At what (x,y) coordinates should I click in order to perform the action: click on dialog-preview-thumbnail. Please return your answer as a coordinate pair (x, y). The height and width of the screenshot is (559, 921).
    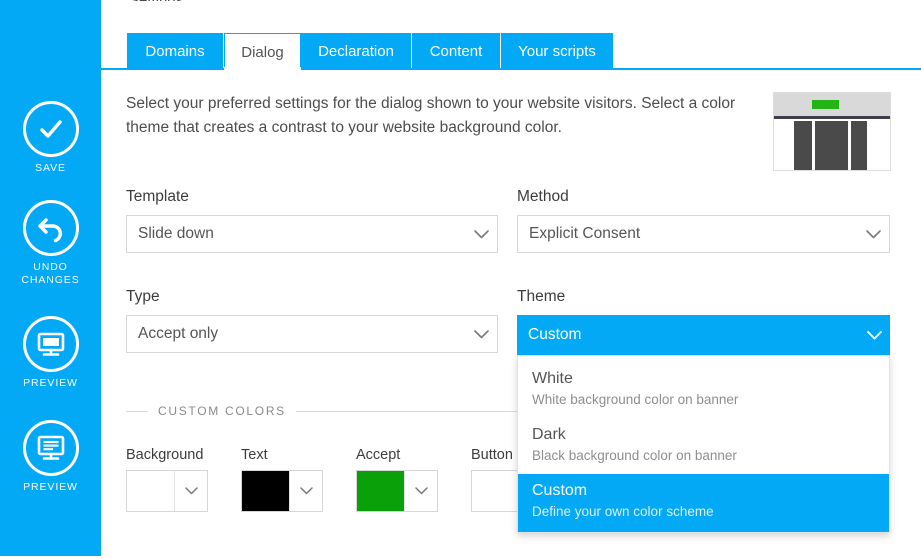
    Looking at the image, I should click on (832, 131).